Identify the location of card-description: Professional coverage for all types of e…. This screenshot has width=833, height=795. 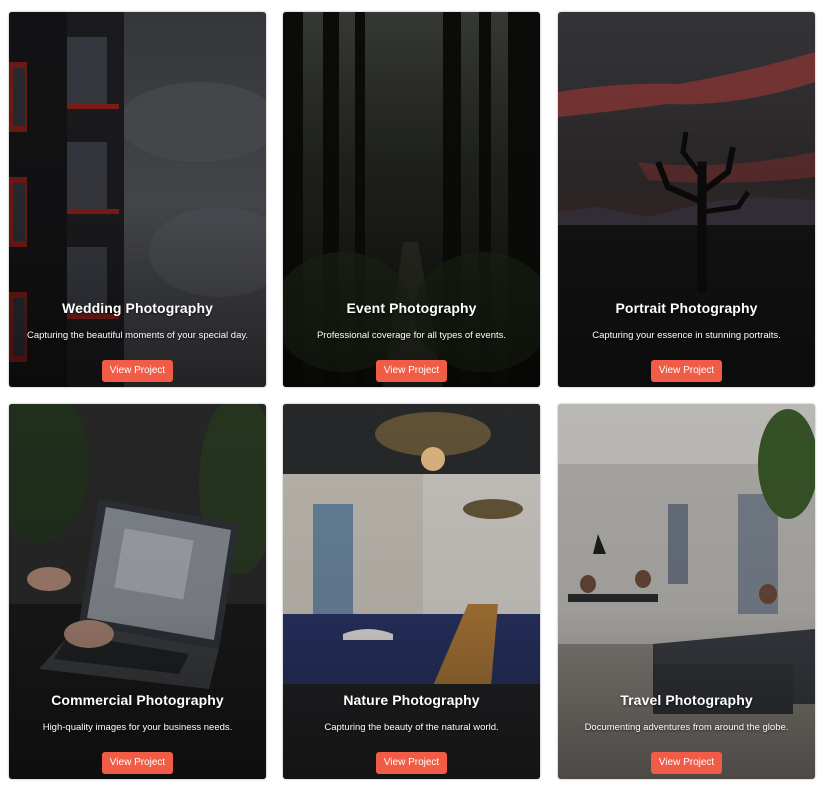
(411, 335).